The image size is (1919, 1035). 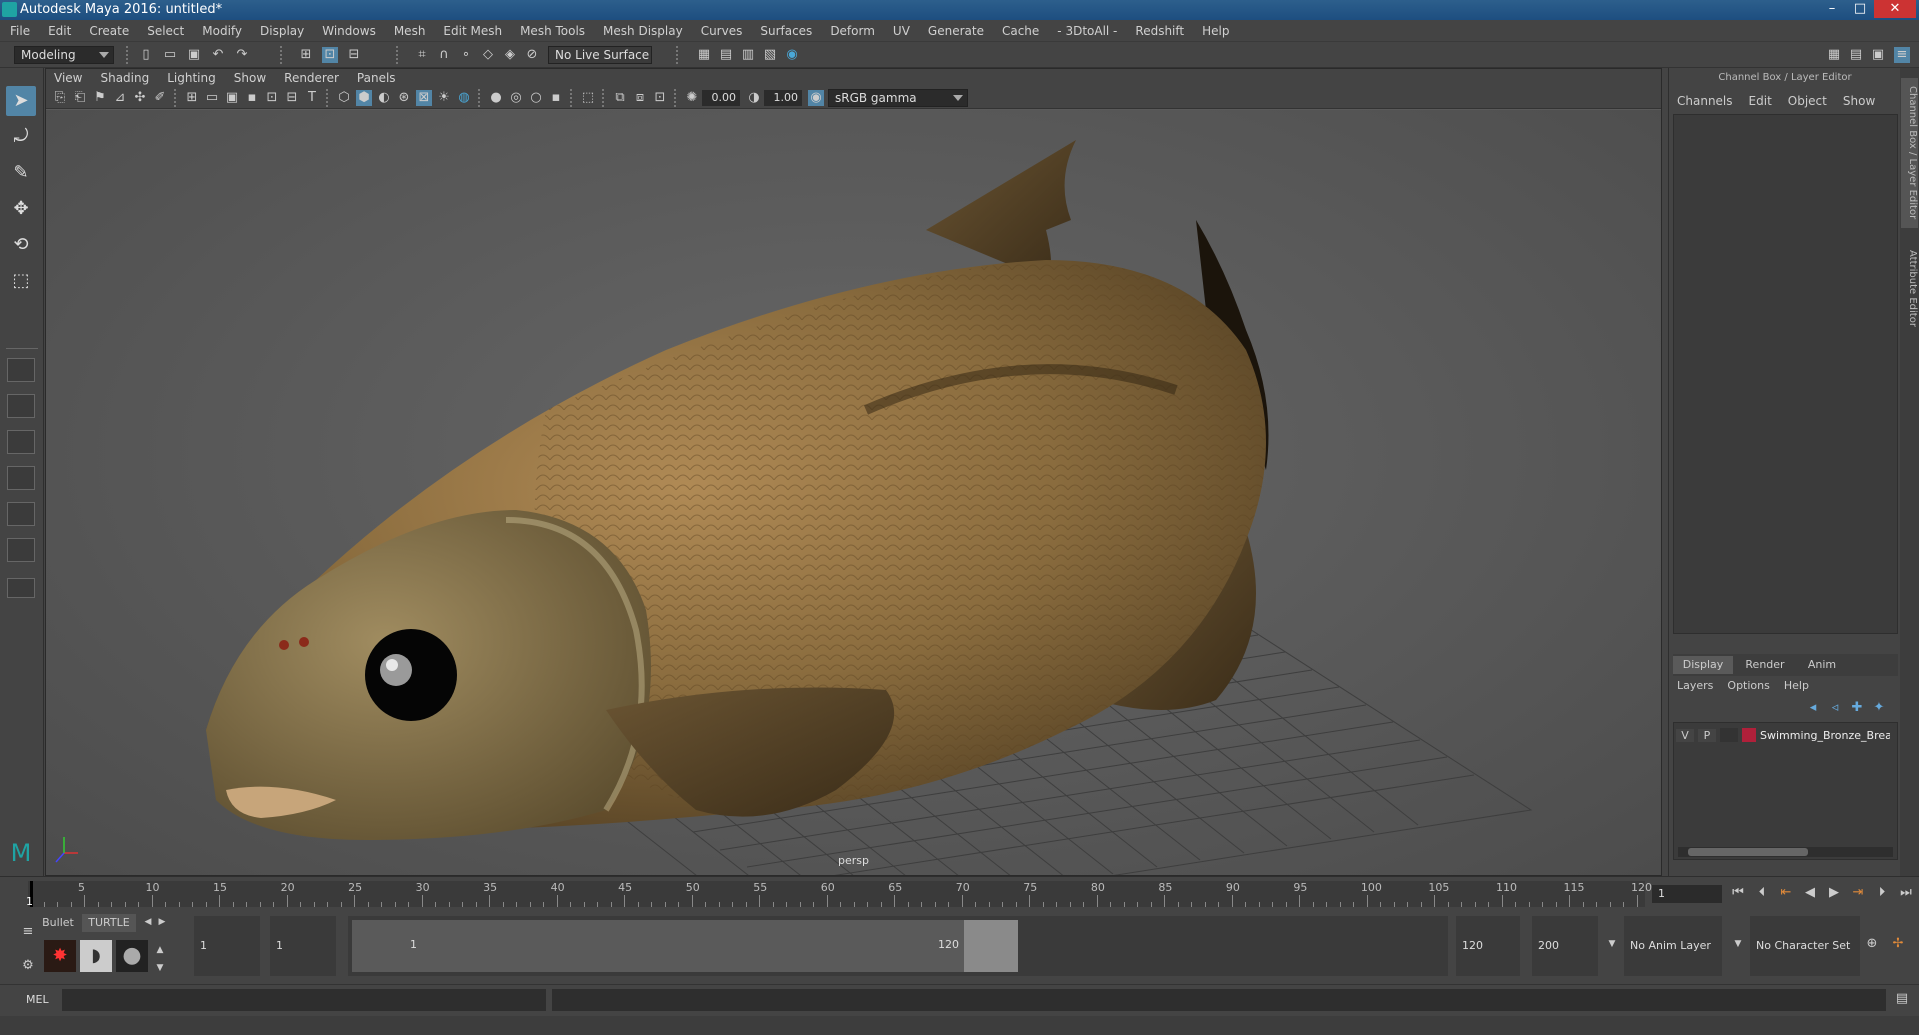 What do you see at coordinates (692, 98) in the screenshot?
I see `exposure-icon: ✺` at bounding box center [692, 98].